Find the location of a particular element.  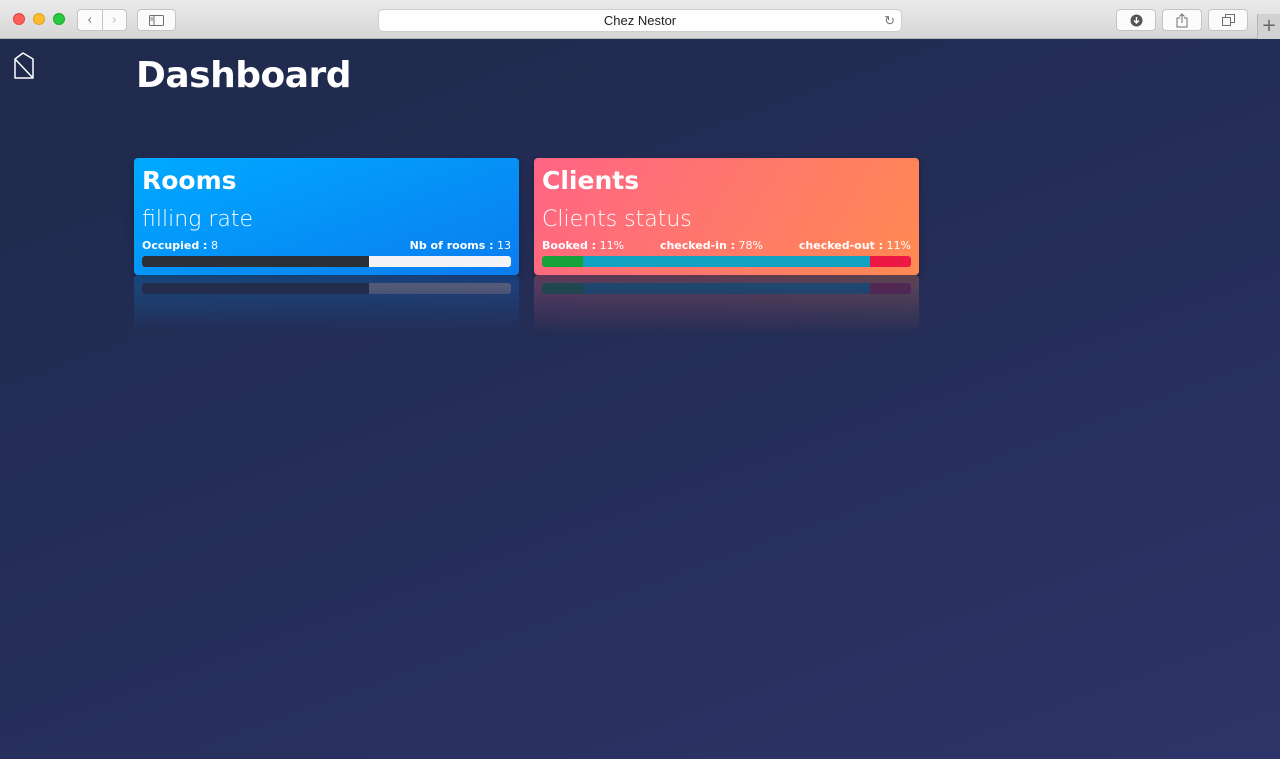

clients-card-subtitle: Clients status is located at coordinates (617, 219).